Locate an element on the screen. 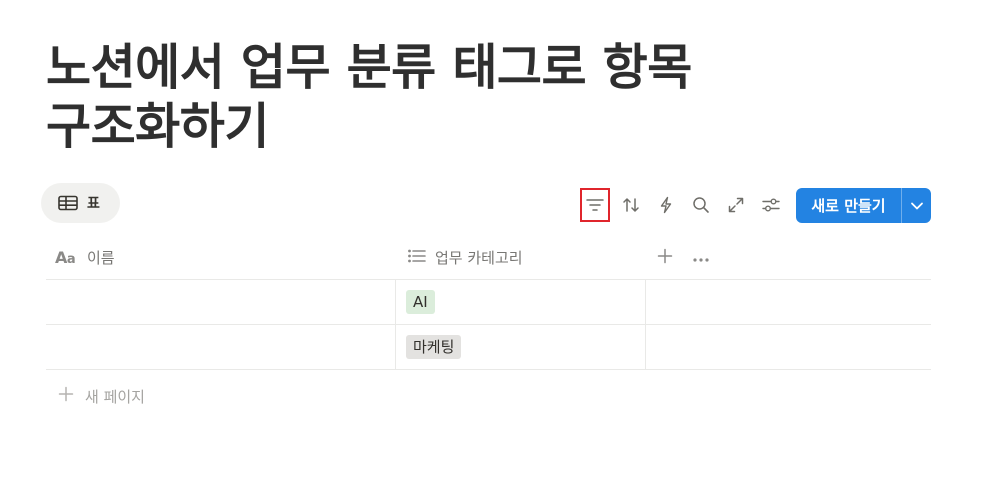 The image size is (993, 483). new-page-label: 새 페이지 is located at coordinates (115, 396).